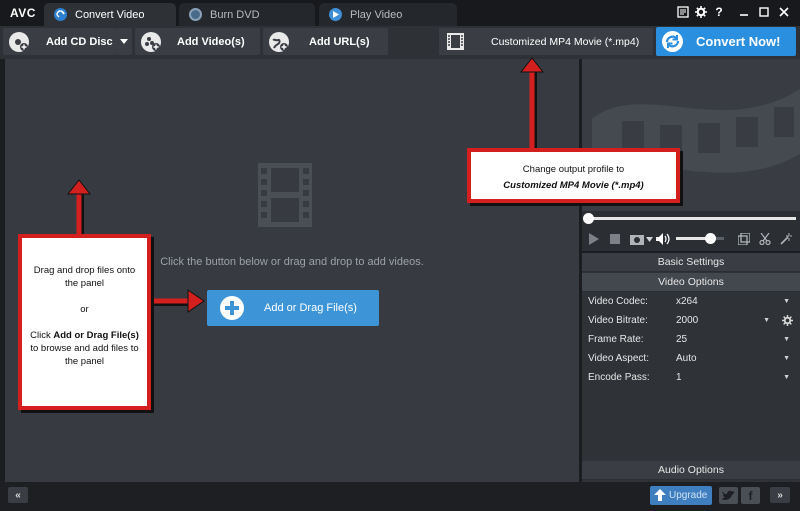 The image size is (800, 511). I want to click on frame-rate-row: Frame Rate: 25 ▼, so click(691, 339).